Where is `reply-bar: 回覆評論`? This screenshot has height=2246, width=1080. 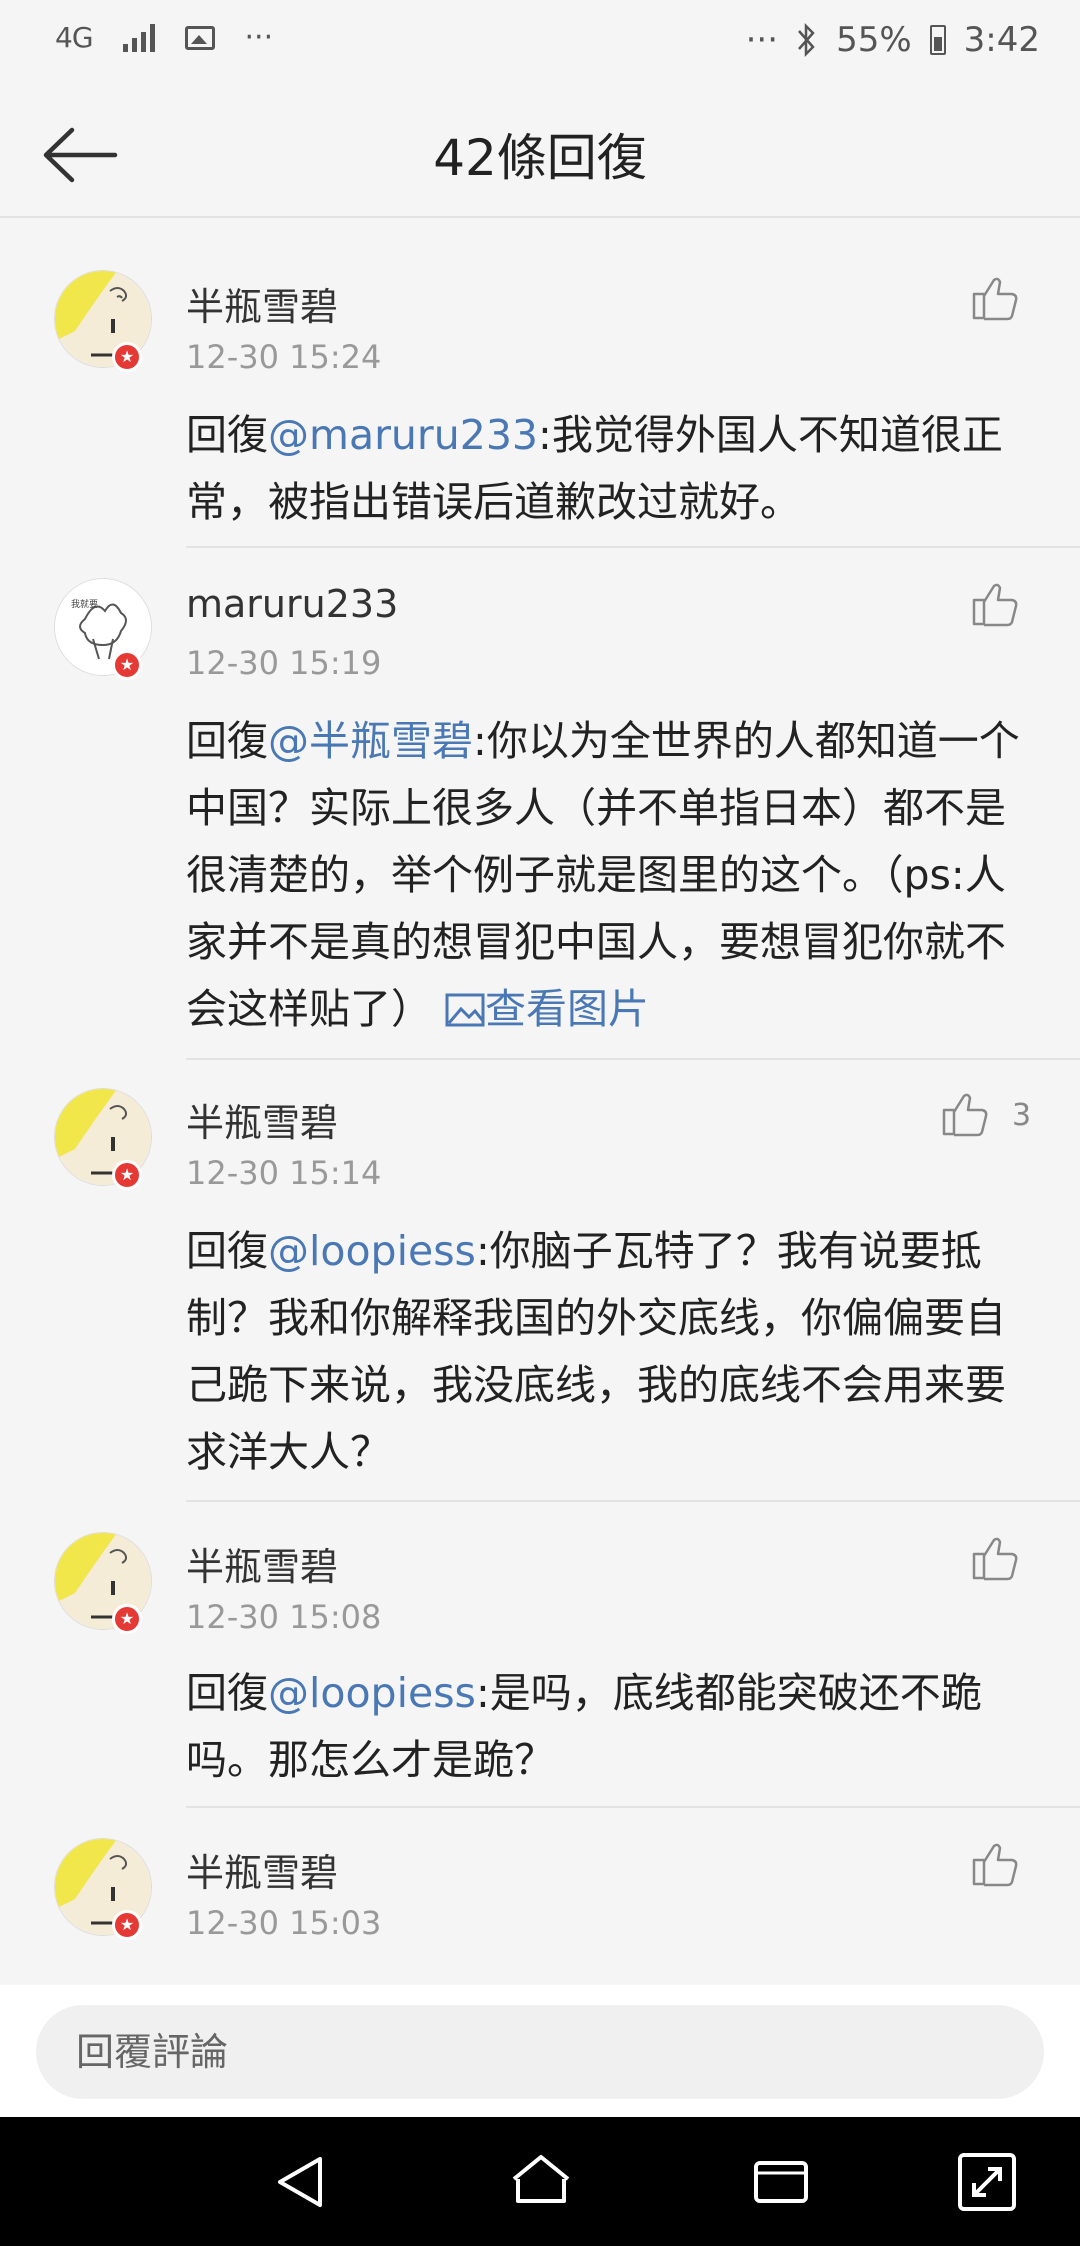
reply-bar: 回覆評論 is located at coordinates (540, 2051).